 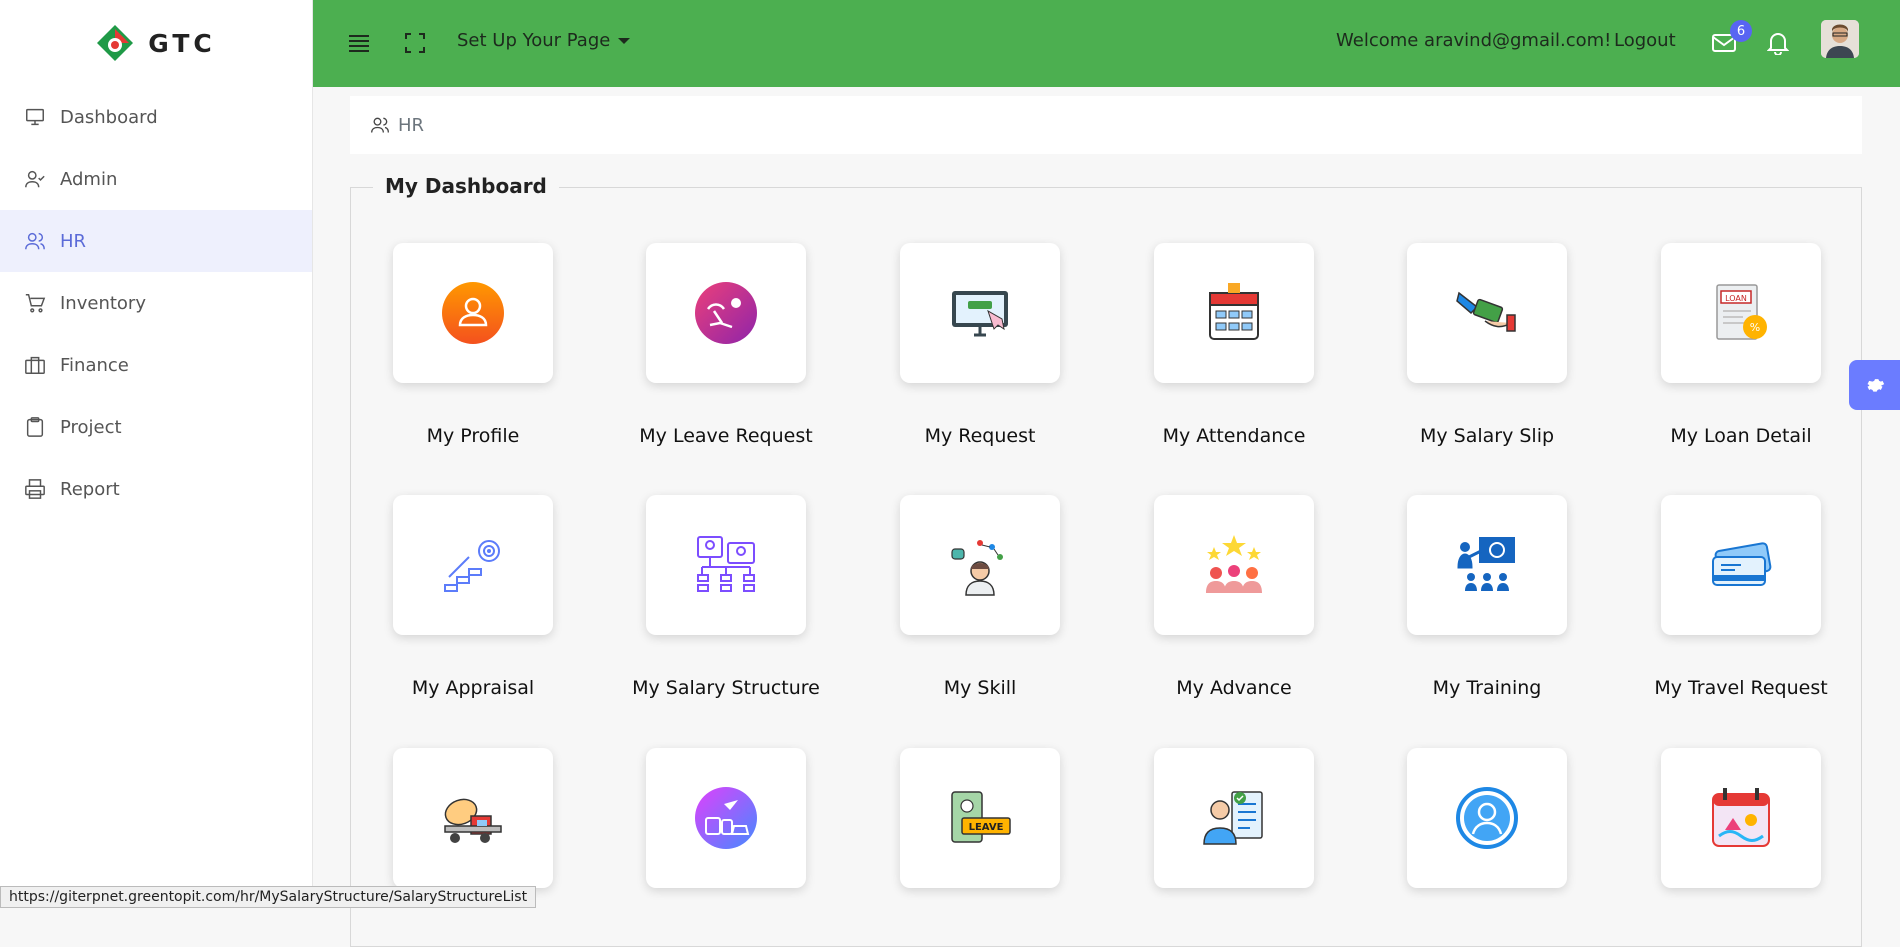 What do you see at coordinates (1645, 40) in the screenshot?
I see `logout-link: Logout` at bounding box center [1645, 40].